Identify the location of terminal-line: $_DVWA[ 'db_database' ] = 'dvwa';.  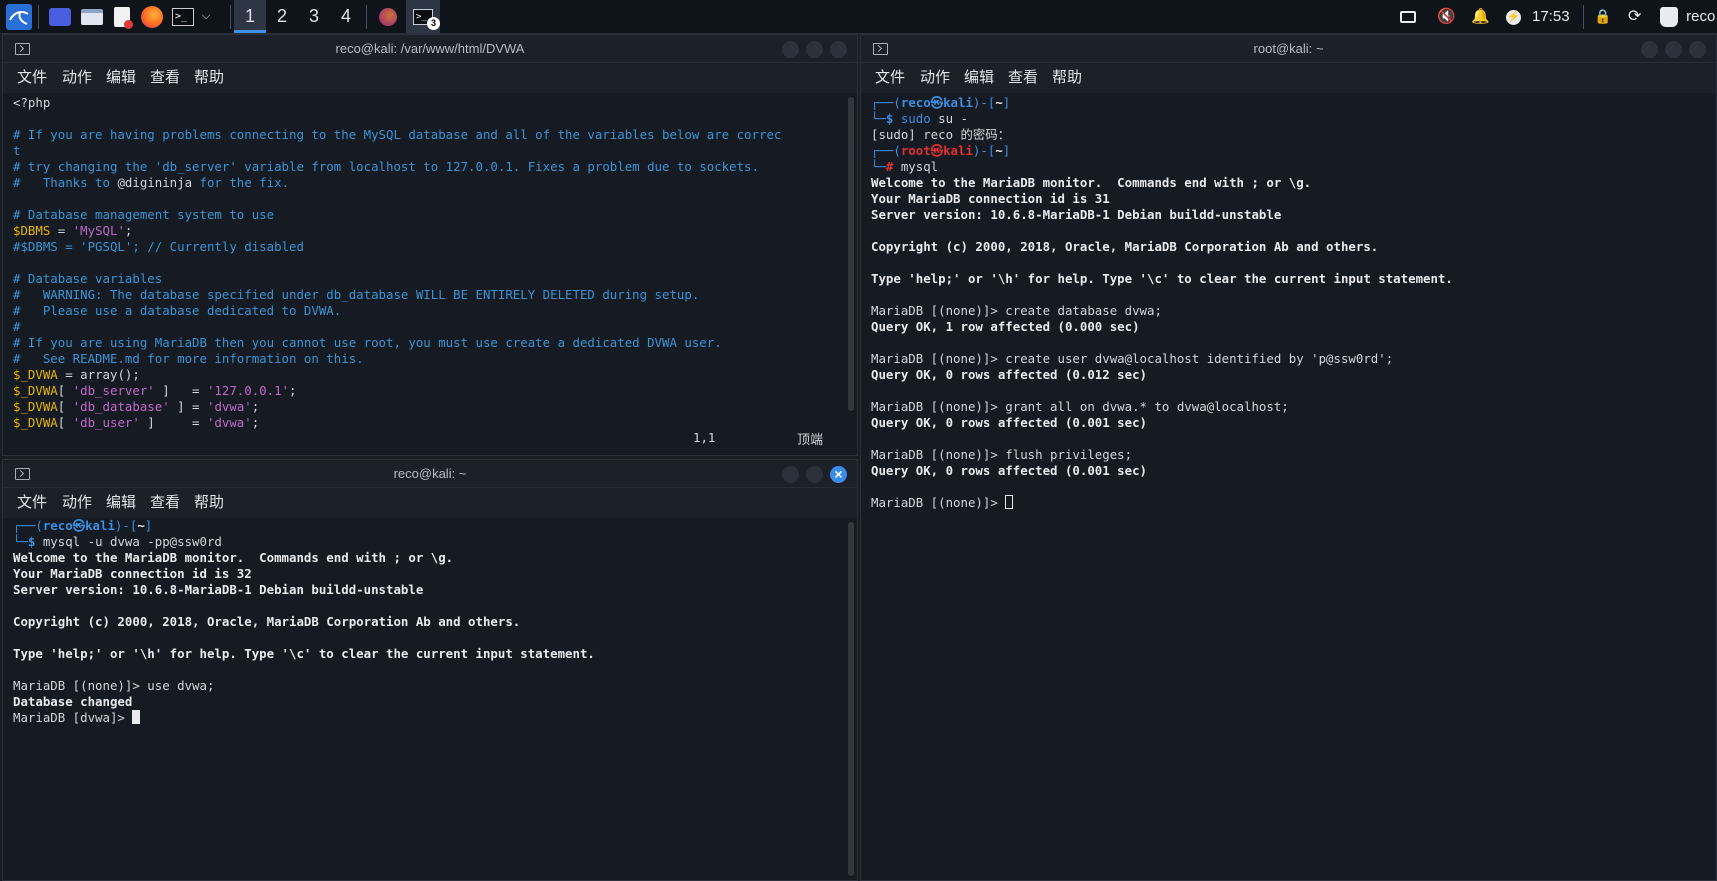
(428, 407).